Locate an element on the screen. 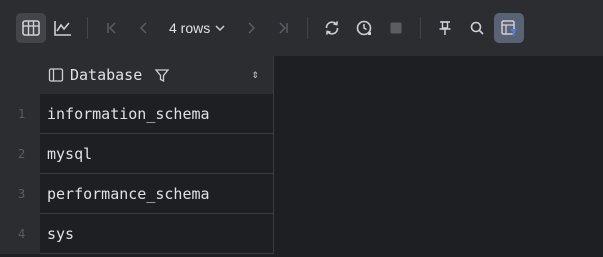  stop-icon is located at coordinates (396, 28).